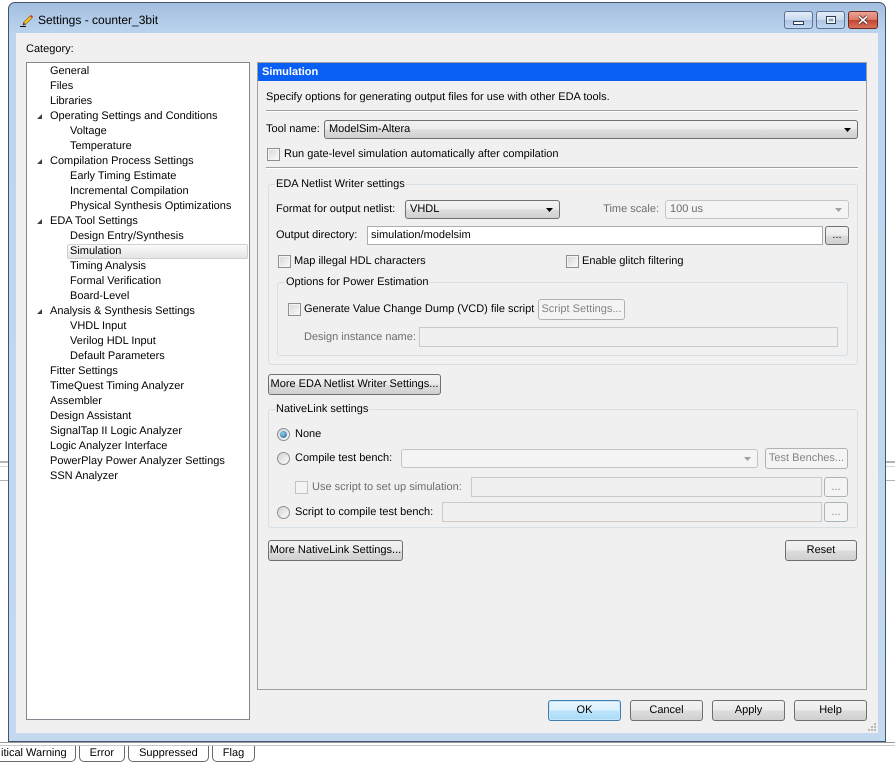 The image size is (895, 762). Describe the element at coordinates (69, 71) in the screenshot. I see `tree-item: General` at that location.